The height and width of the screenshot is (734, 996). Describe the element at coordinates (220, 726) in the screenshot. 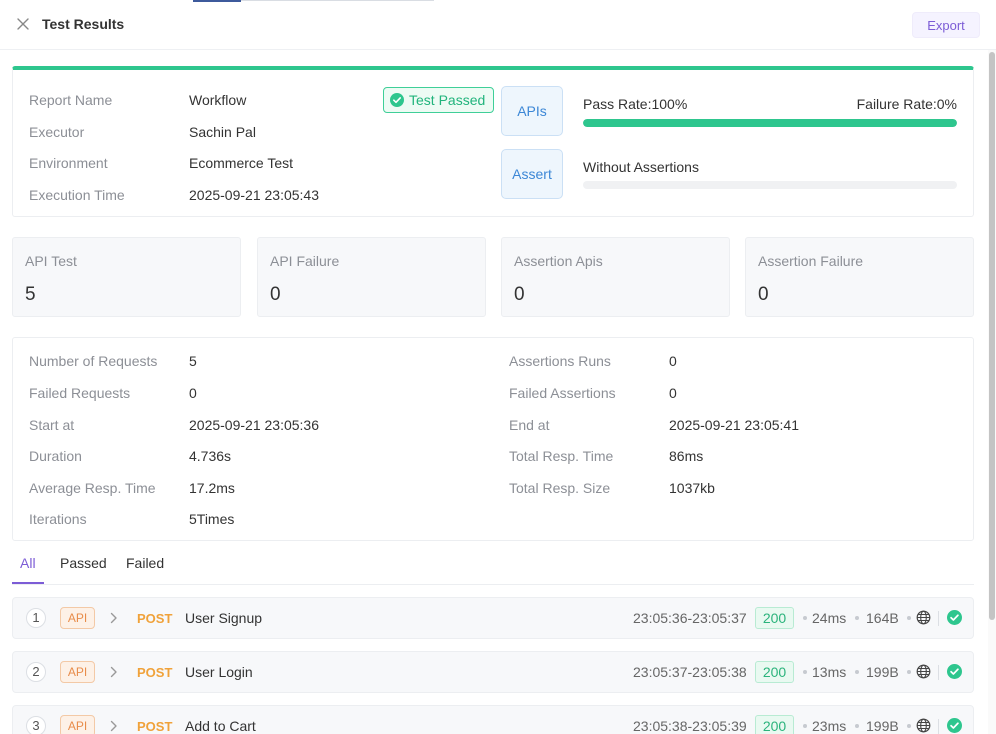

I see `request-name: Add to Cart` at that location.